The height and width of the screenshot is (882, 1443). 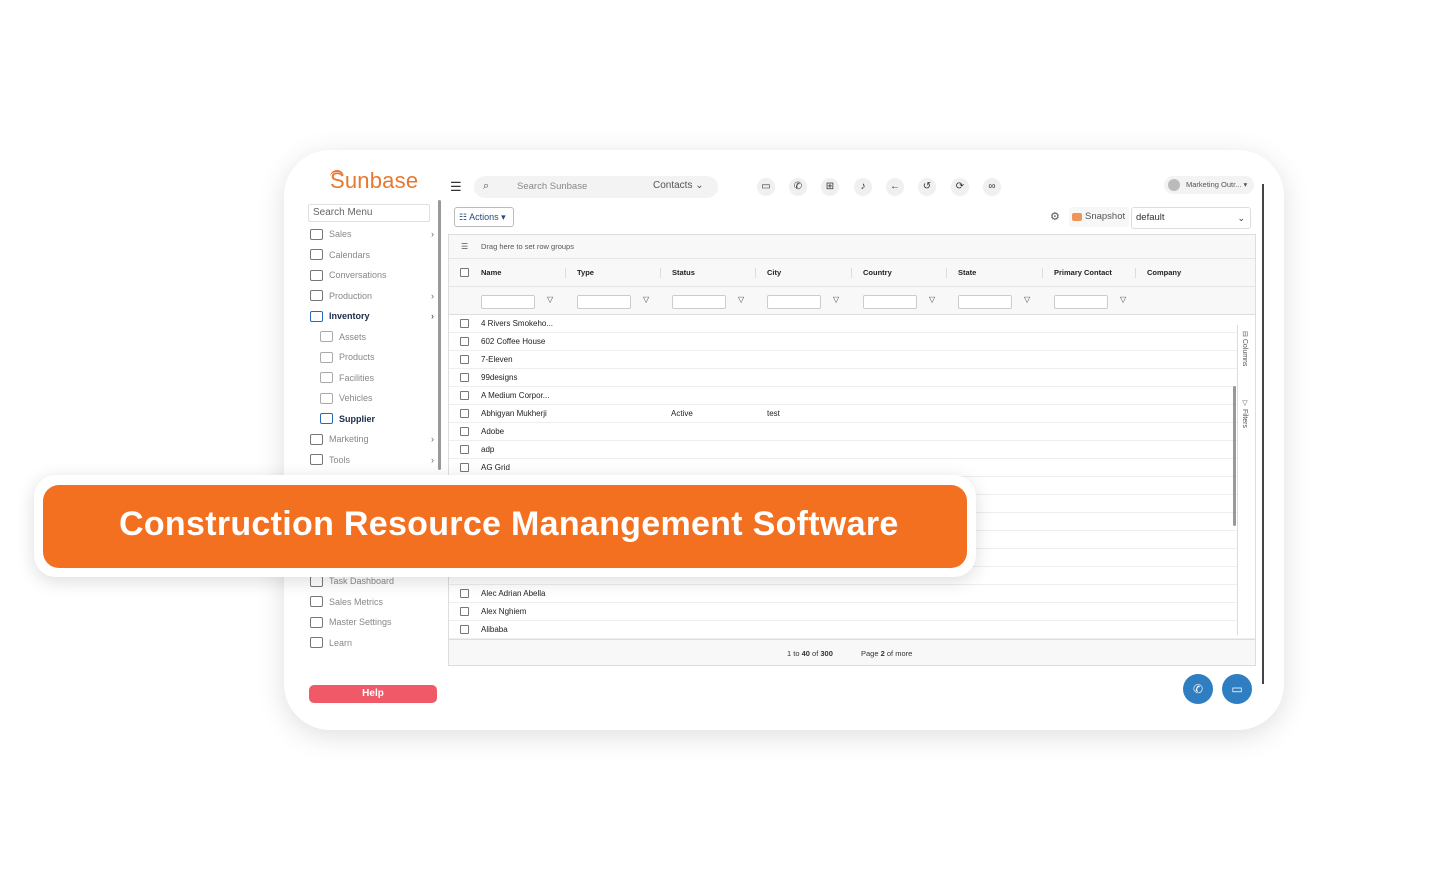 What do you see at coordinates (852, 630) in the screenshot?
I see `table-row: Alibaba` at bounding box center [852, 630].